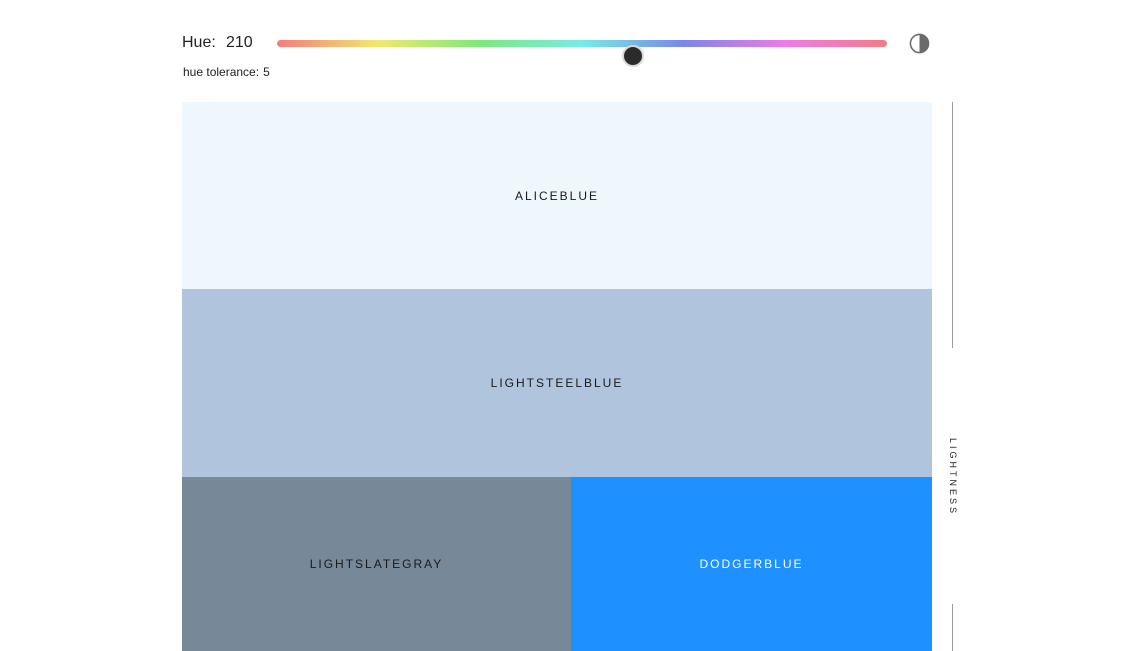  What do you see at coordinates (919, 43) in the screenshot?
I see `contrast-icon` at bounding box center [919, 43].